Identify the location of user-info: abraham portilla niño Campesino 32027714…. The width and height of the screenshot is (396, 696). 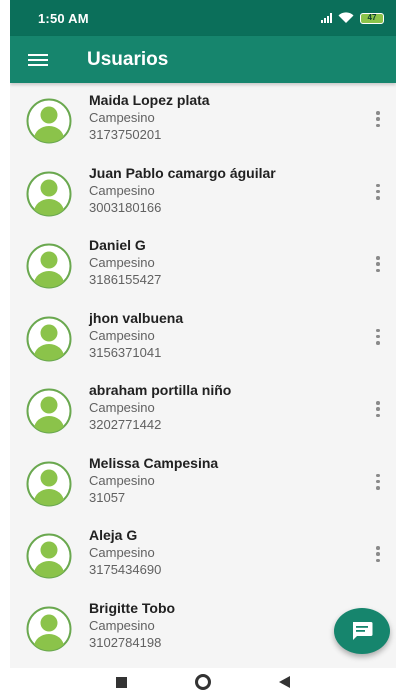
(160, 407).